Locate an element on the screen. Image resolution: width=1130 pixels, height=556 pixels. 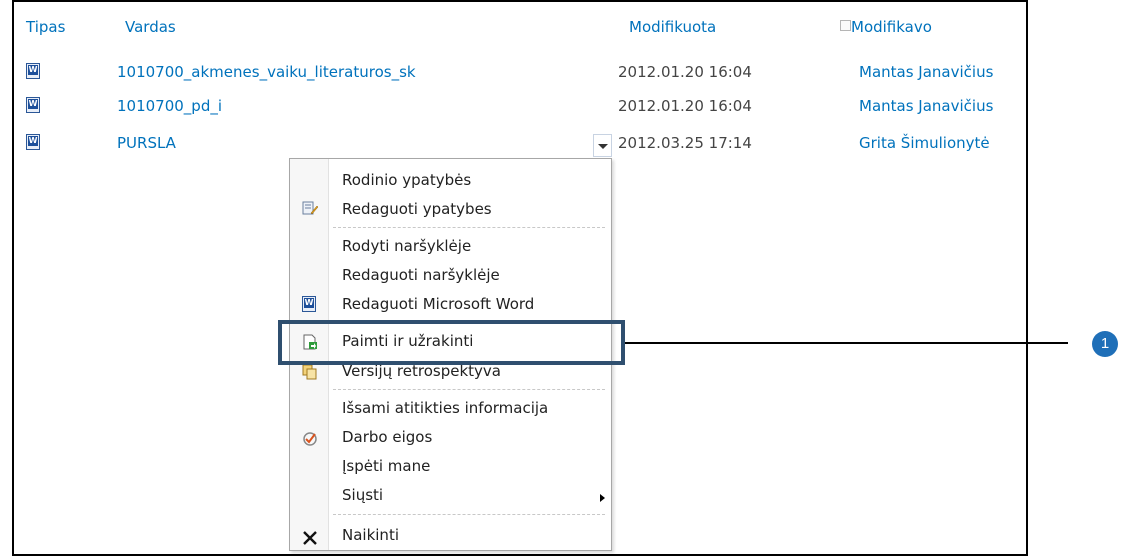
column-header-name: Vardas is located at coordinates (150, 27).